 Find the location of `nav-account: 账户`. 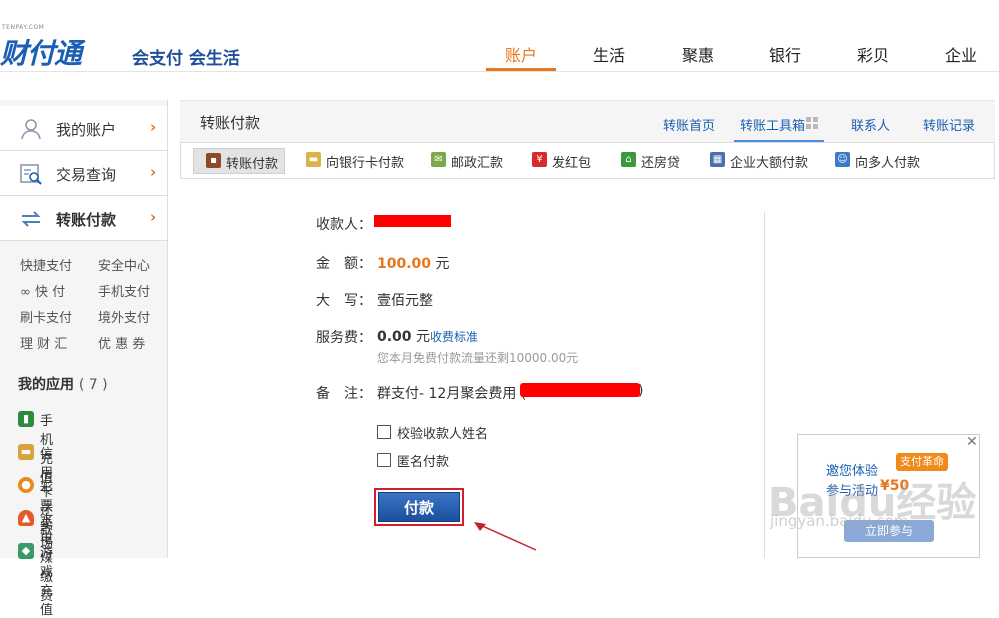

nav-account: 账户 is located at coordinates (521, 53).